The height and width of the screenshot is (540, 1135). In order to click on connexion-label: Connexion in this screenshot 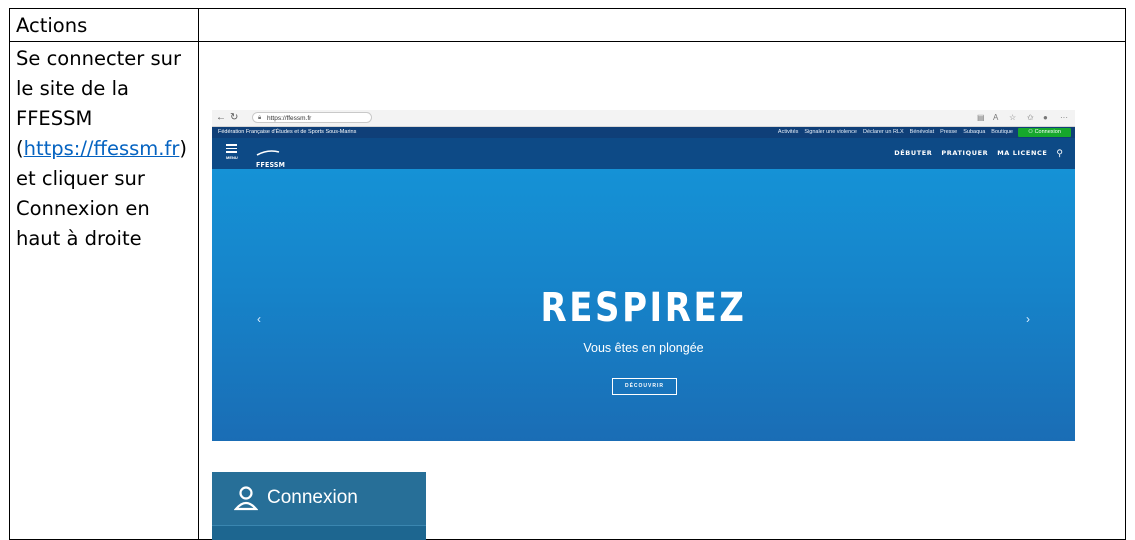, I will do `click(1047, 132)`.